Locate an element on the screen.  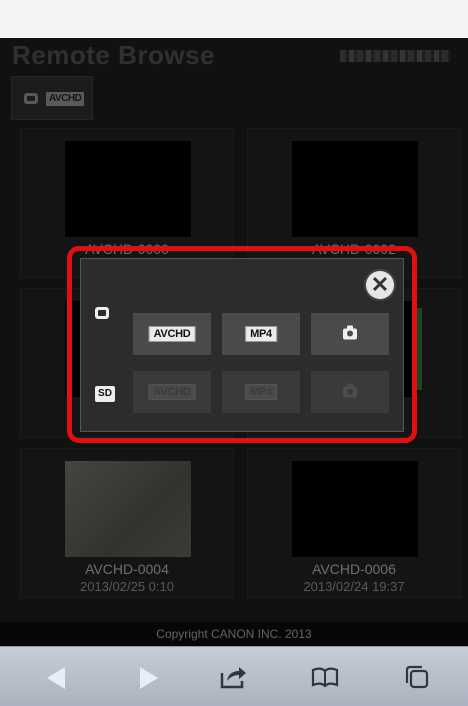
sd-photo-button is located at coordinates (350, 392).